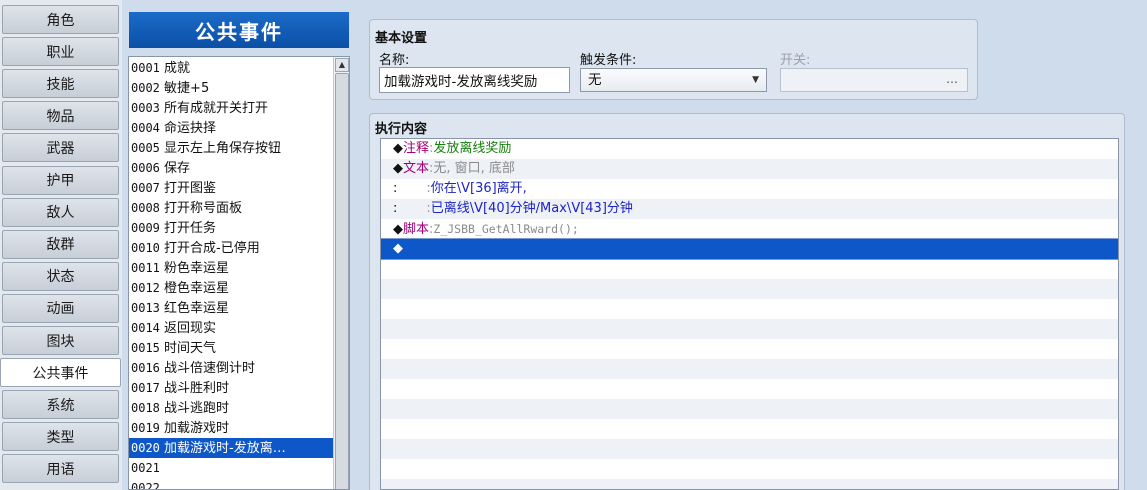 Image resolution: width=1147 pixels, height=490 pixels. Describe the element at coordinates (60, 19) in the screenshot. I see `tab-0: 角色` at that location.